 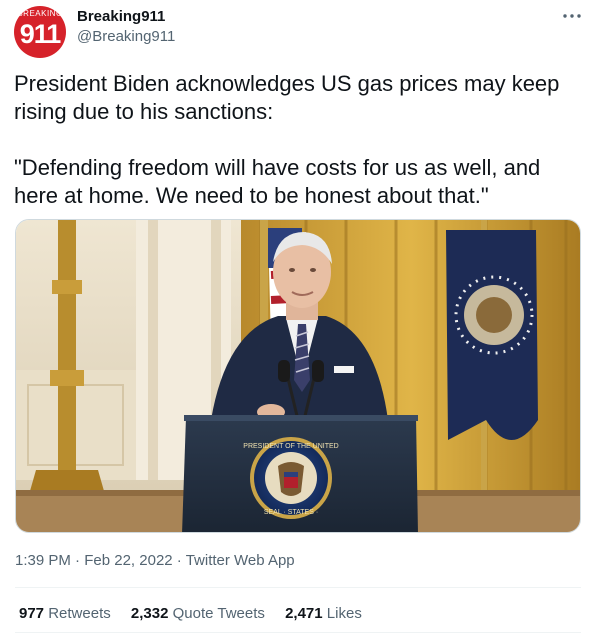 What do you see at coordinates (121, 16) in the screenshot?
I see `author-display-name: Breaking911` at bounding box center [121, 16].